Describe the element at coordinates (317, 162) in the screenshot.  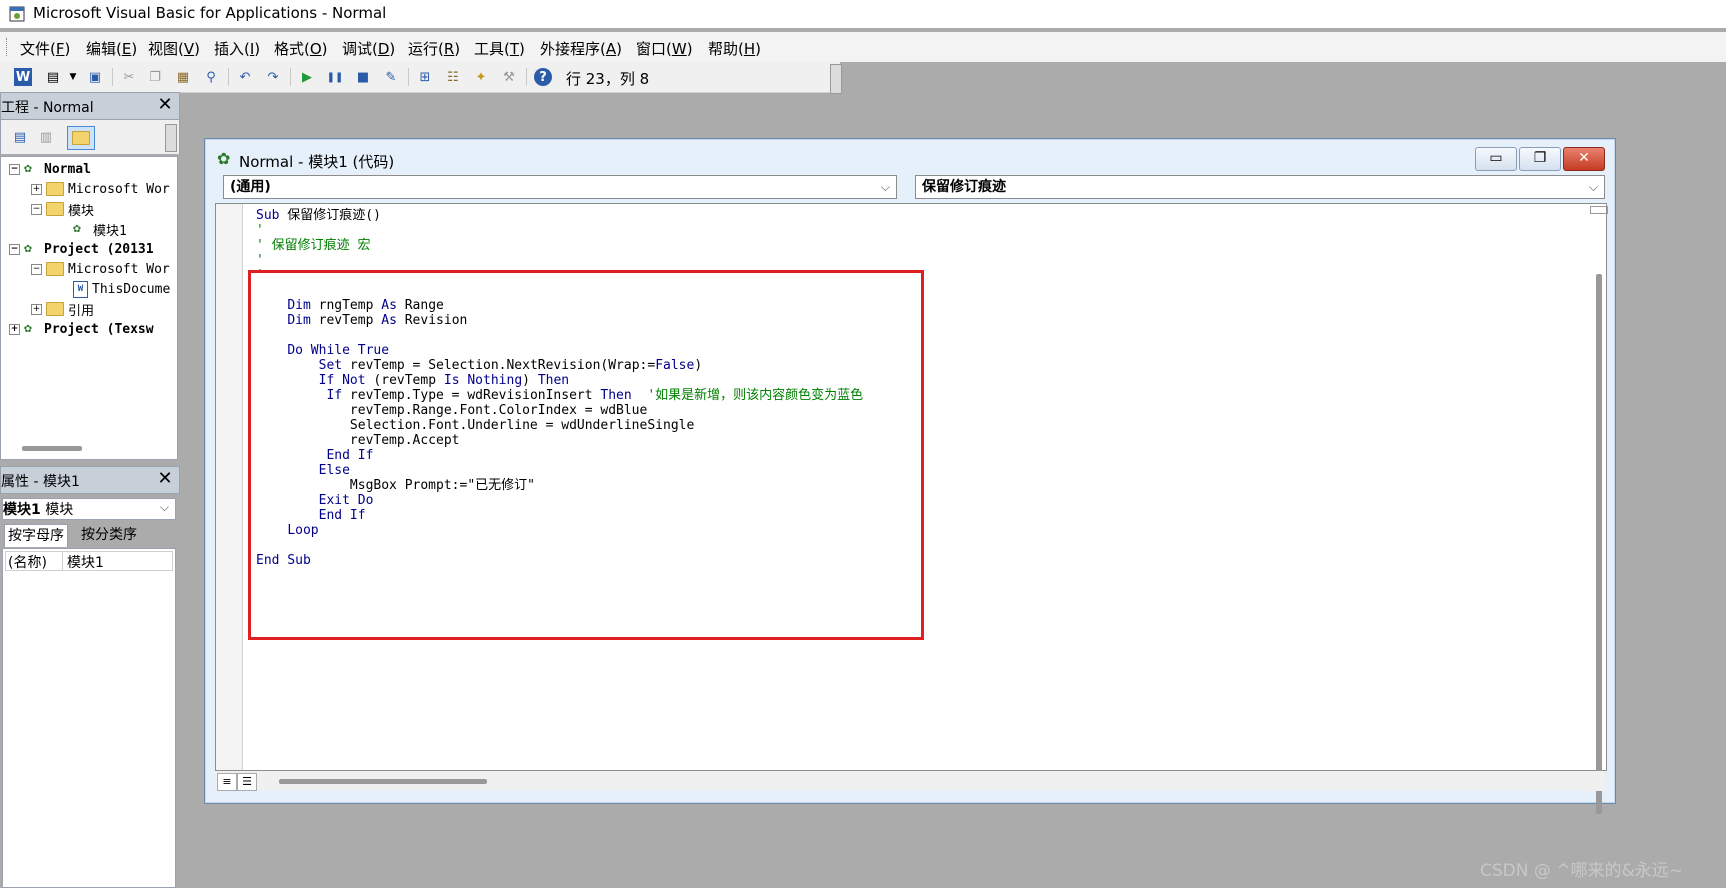
I see `code-window-title: Normal - 模块1 (代码)` at that location.